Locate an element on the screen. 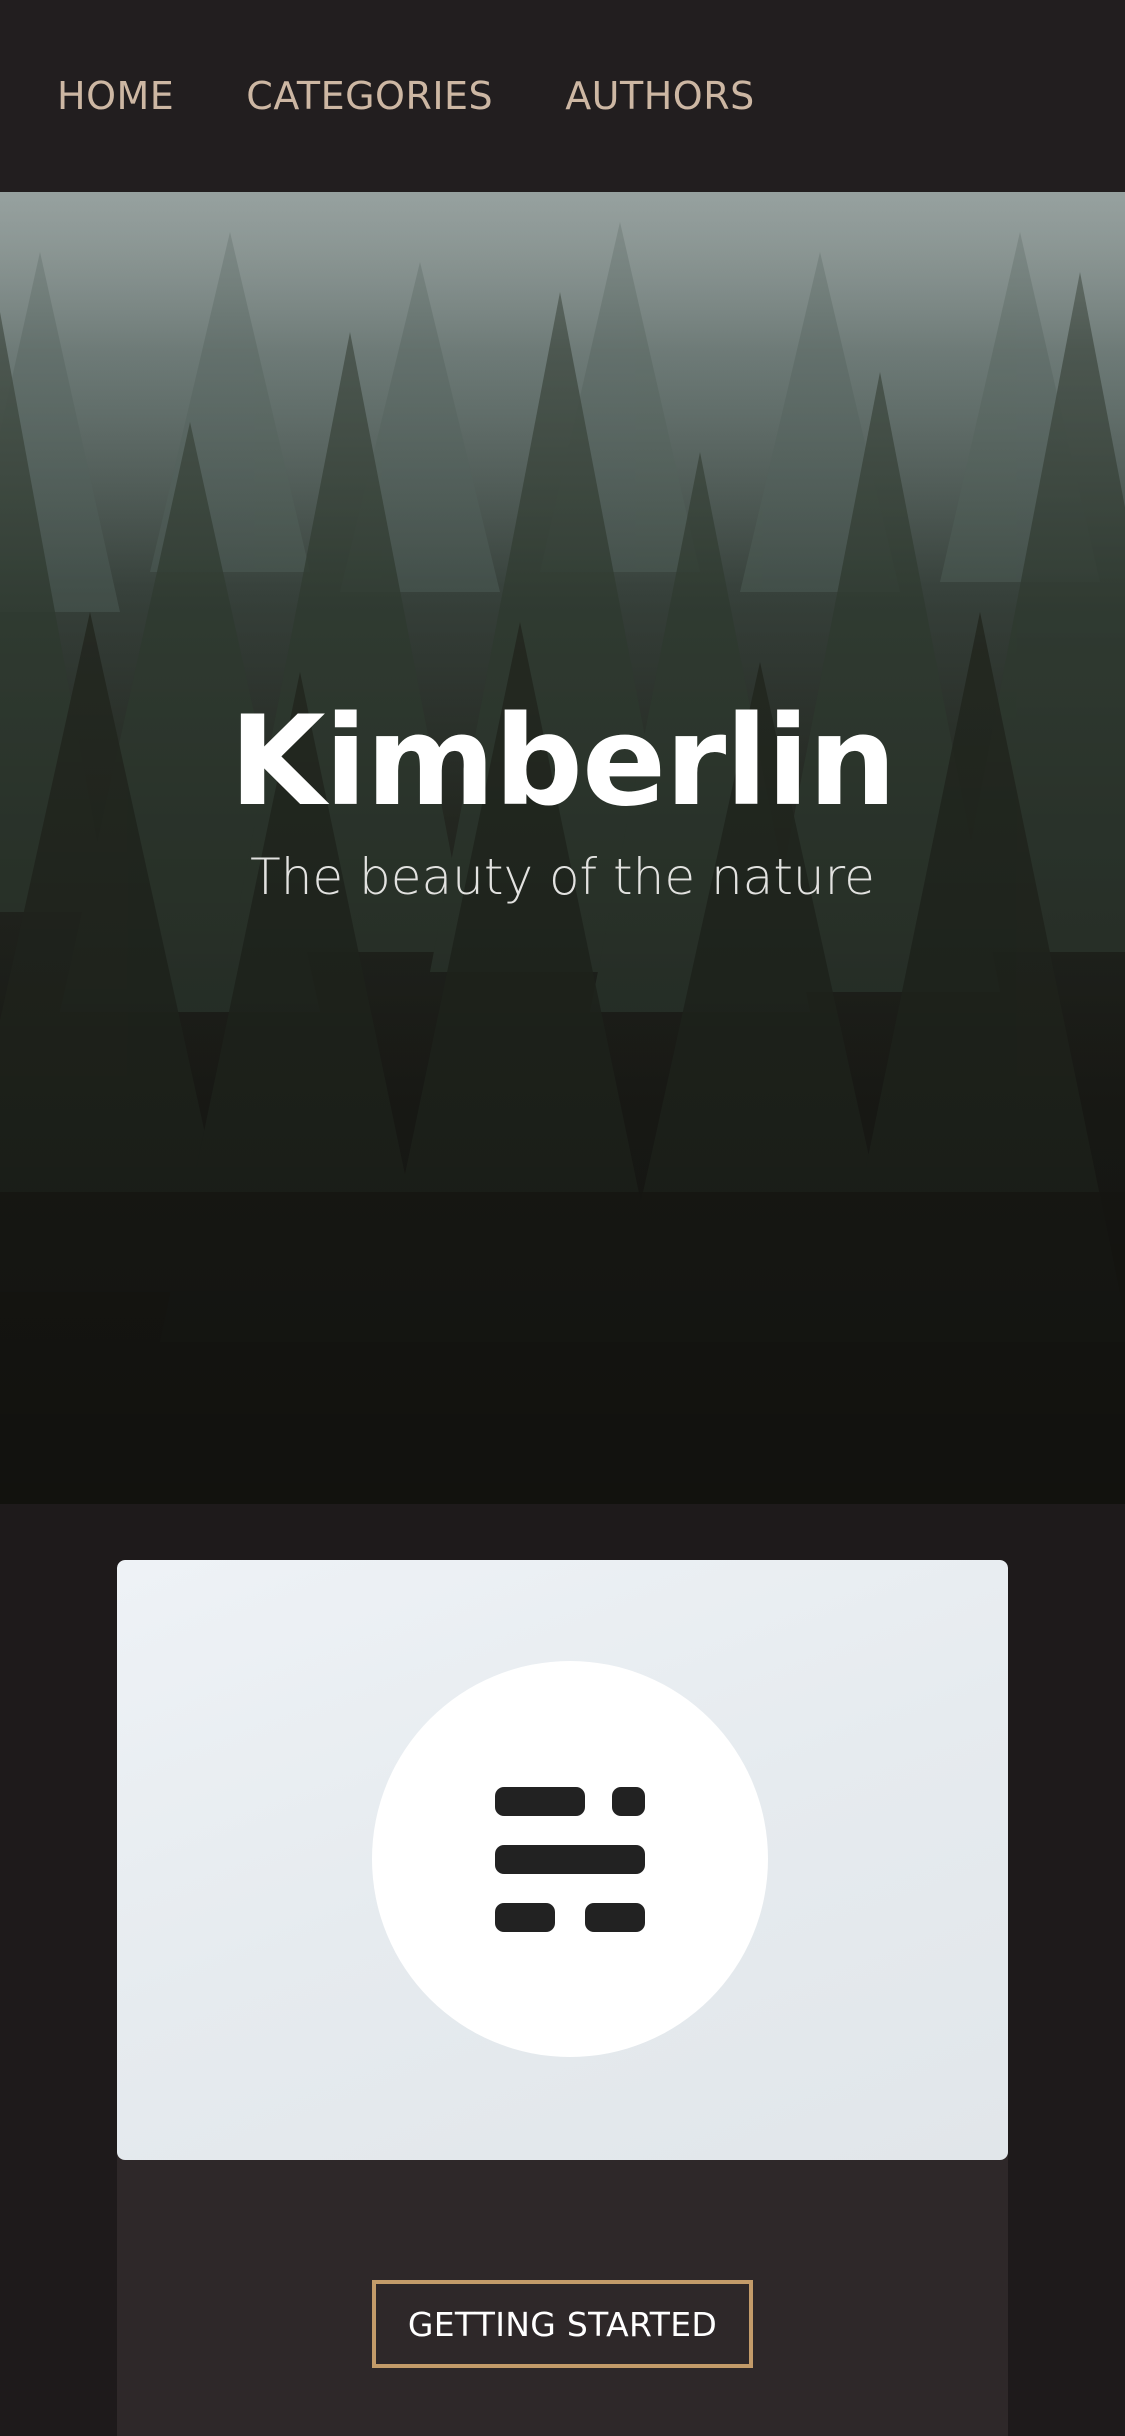 Image resolution: width=1125 pixels, height=2436 pixels. site-tagline: The beauty of the nature is located at coordinates (562, 877).